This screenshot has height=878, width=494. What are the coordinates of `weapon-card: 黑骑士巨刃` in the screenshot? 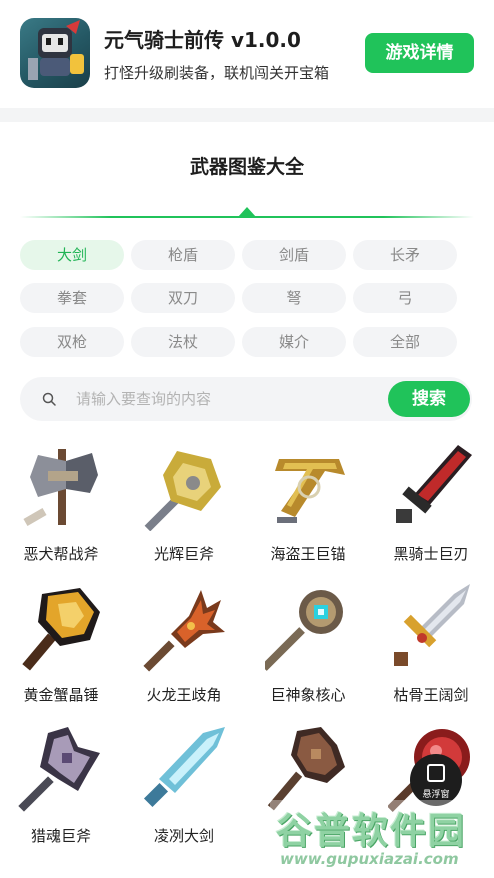 It's located at (431, 508).